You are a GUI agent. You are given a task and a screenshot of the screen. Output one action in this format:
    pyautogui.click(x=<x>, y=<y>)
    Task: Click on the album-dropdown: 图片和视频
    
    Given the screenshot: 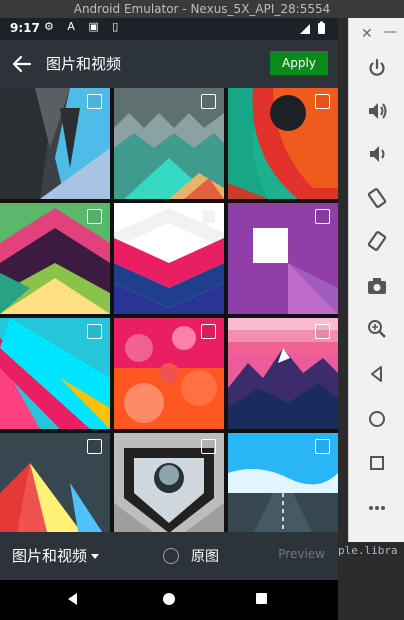 What is the action you would take?
    pyautogui.click(x=56, y=555)
    